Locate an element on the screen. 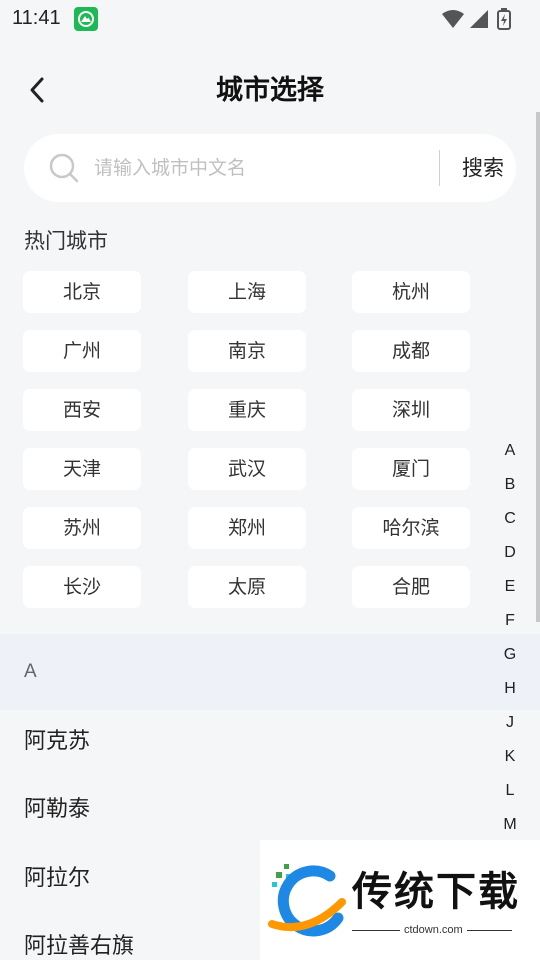  hot-city-chip: 天津 is located at coordinates (82, 469).